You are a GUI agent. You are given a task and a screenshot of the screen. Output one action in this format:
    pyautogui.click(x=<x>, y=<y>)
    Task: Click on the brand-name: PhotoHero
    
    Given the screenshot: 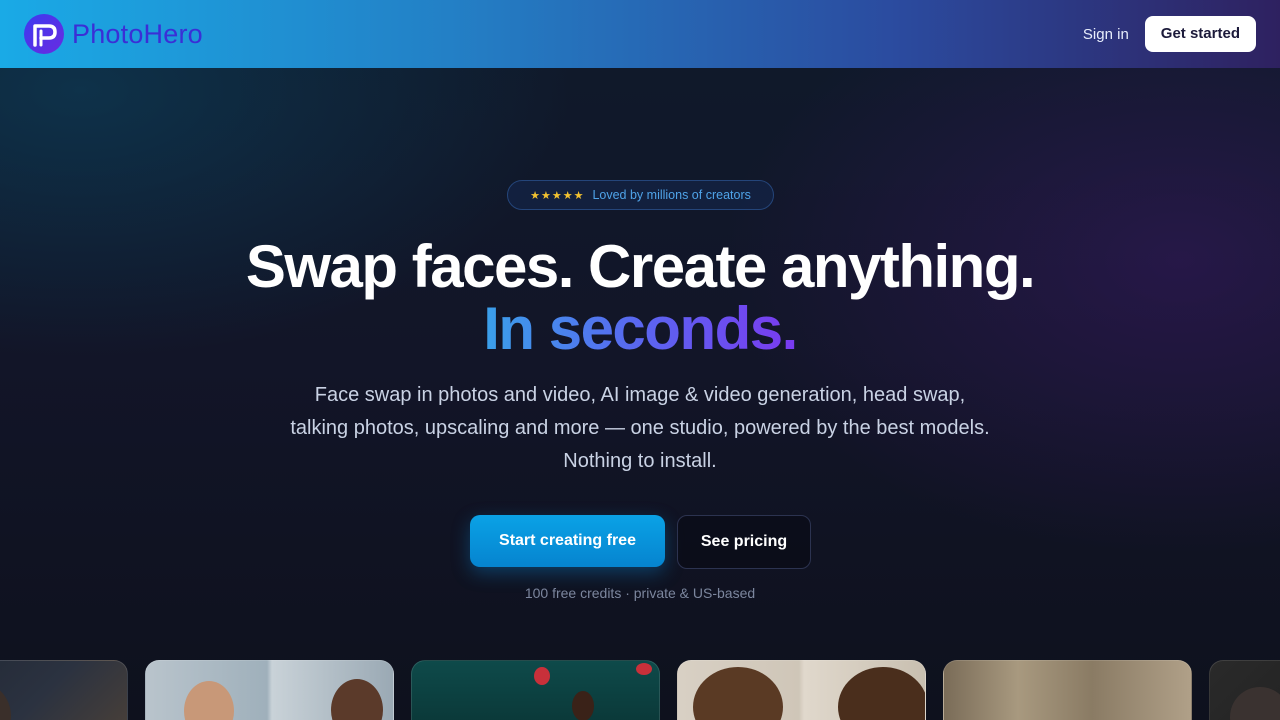 What is the action you would take?
    pyautogui.click(x=137, y=33)
    